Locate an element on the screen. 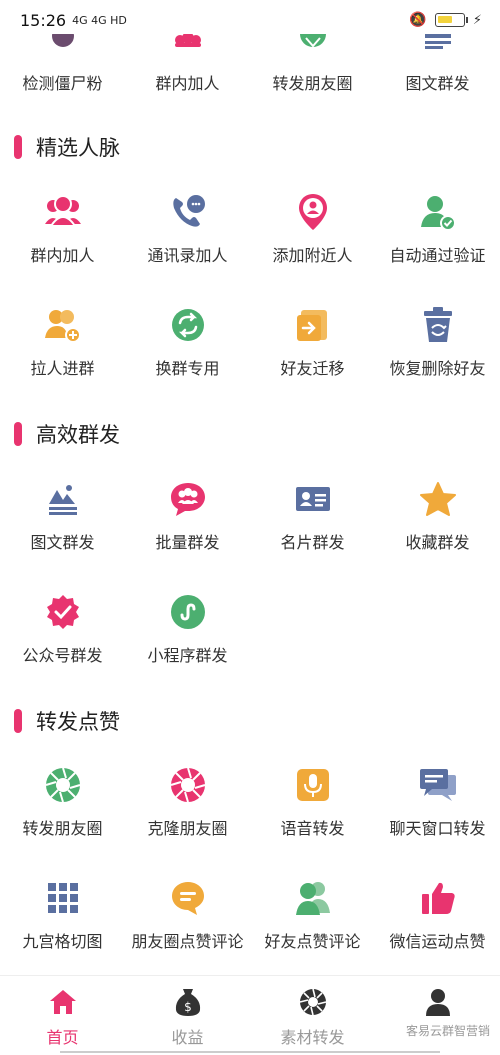 Image resolution: width=500 pixels, height=1055 pixels. item-auto-verify: 自动通过验证 is located at coordinates (437, 242).